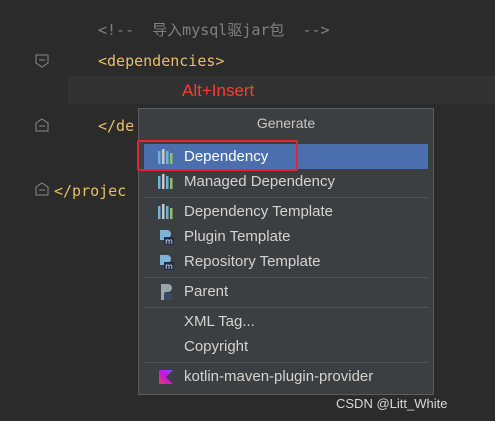 This screenshot has height=421, width=495. I want to click on plugin-template-icon: m, so click(166, 237).